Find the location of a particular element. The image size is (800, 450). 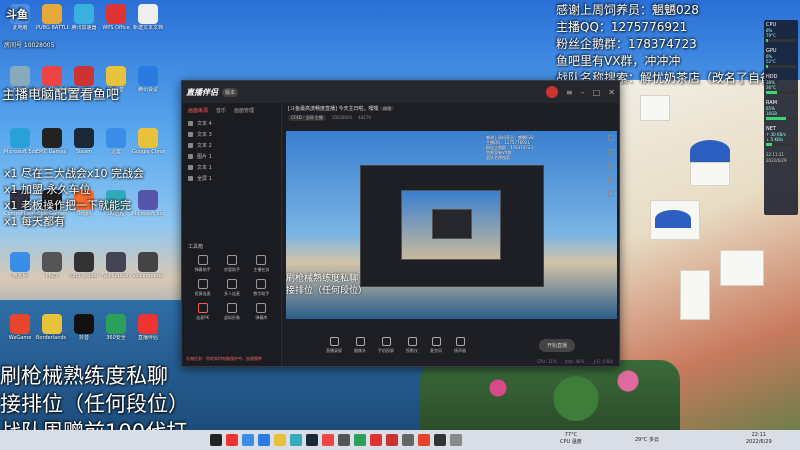

microphone-button: 麦克风 is located at coordinates (436, 345).